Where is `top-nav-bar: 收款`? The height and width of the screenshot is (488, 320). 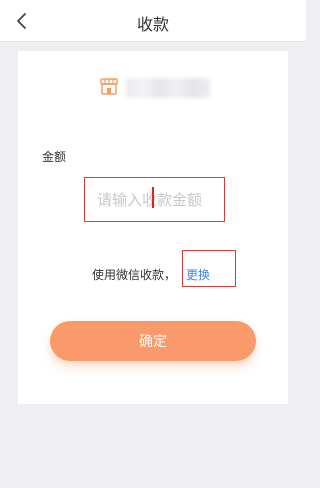 top-nav-bar: 收款 is located at coordinates (153, 21).